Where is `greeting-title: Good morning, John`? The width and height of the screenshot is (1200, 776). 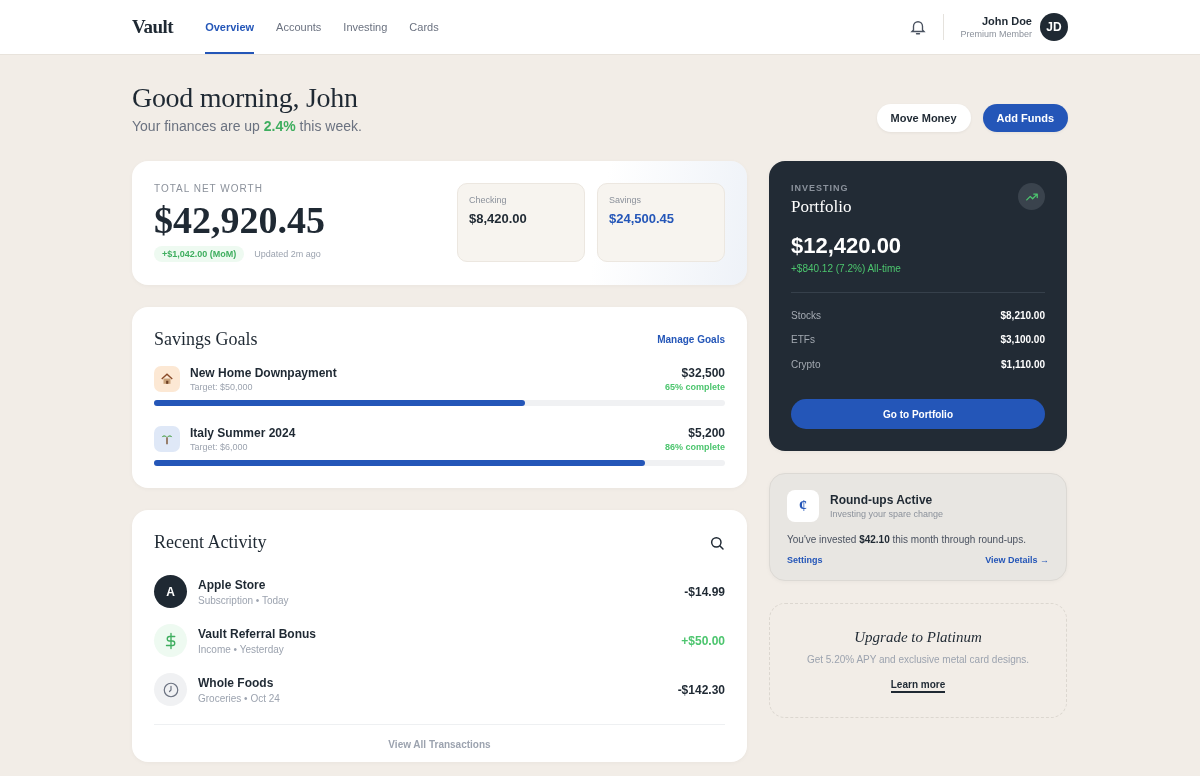 greeting-title: Good morning, John is located at coordinates (245, 98).